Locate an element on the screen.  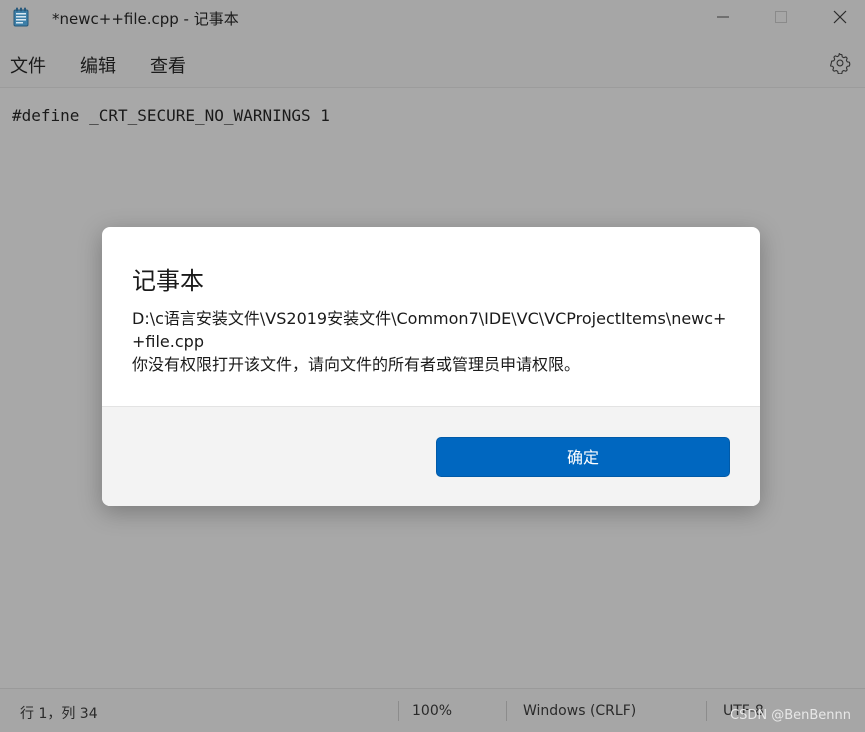
cursor-position: 行 1，列 34 is located at coordinates (59, 714).